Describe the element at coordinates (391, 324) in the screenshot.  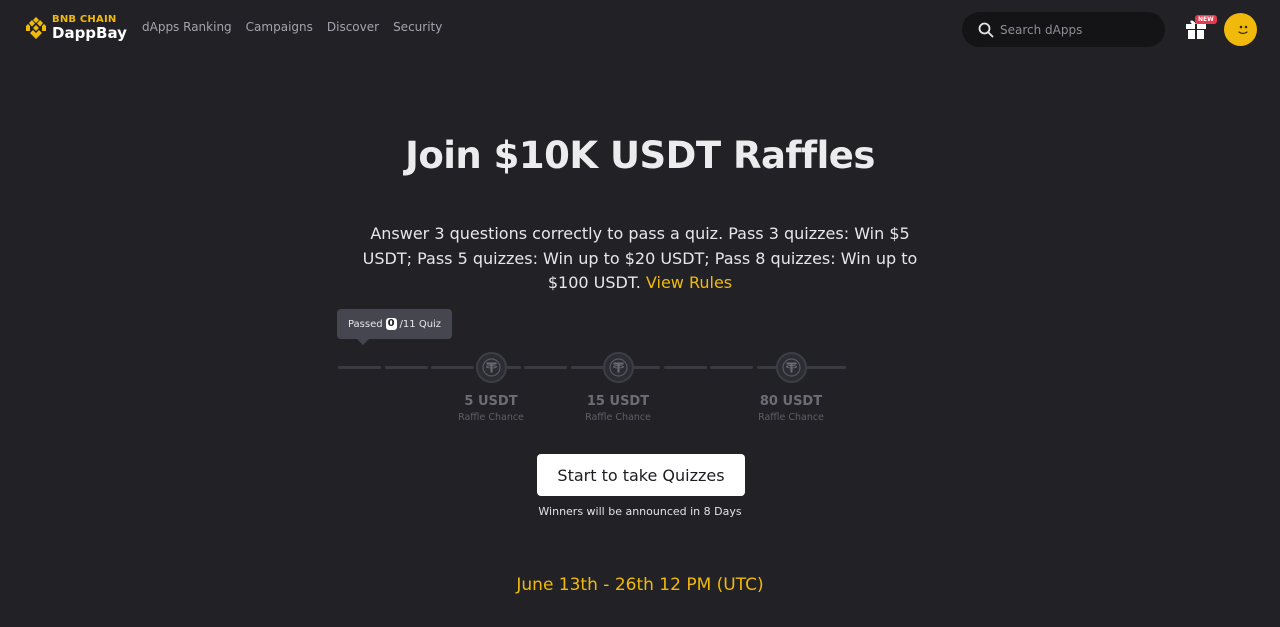
I see `passed-count: 0` at that location.